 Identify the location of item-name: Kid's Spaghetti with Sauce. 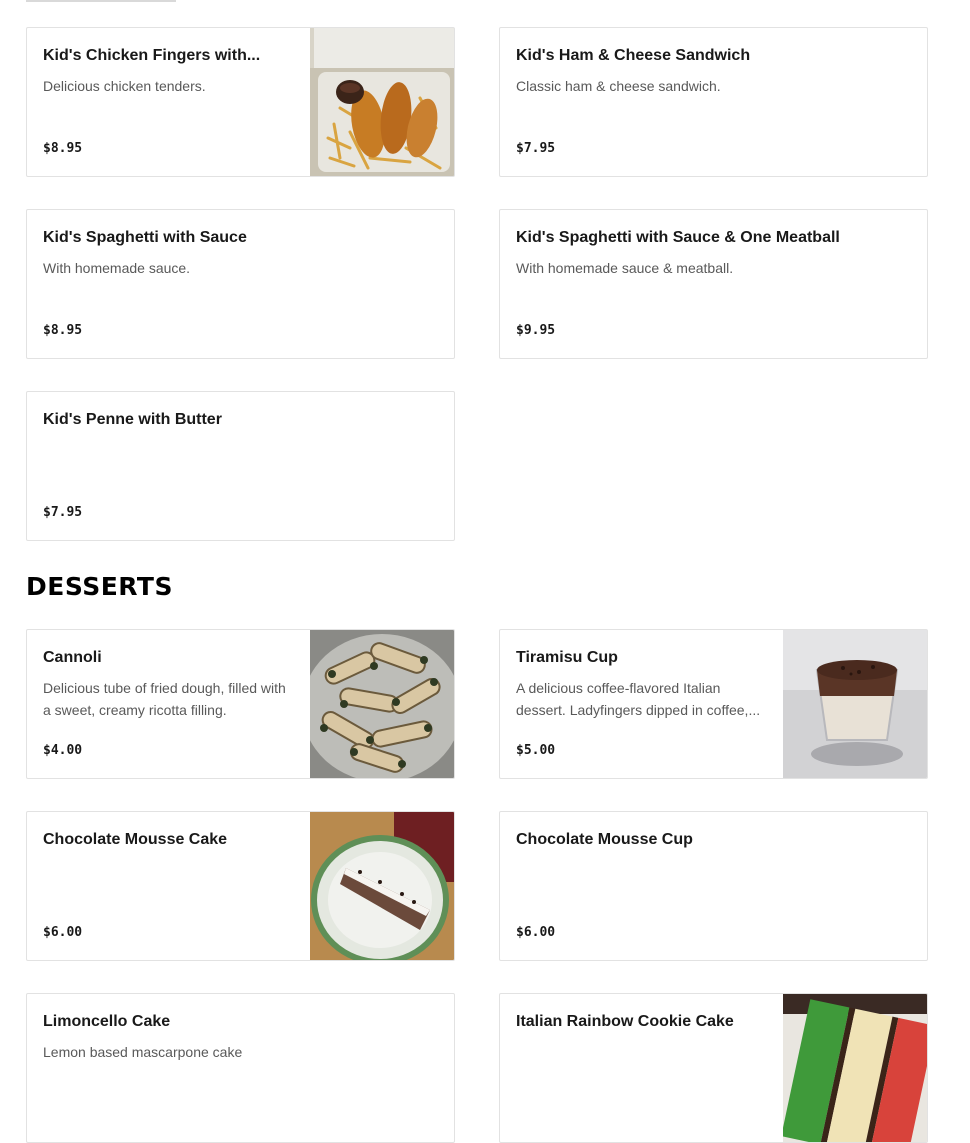
(145, 238).